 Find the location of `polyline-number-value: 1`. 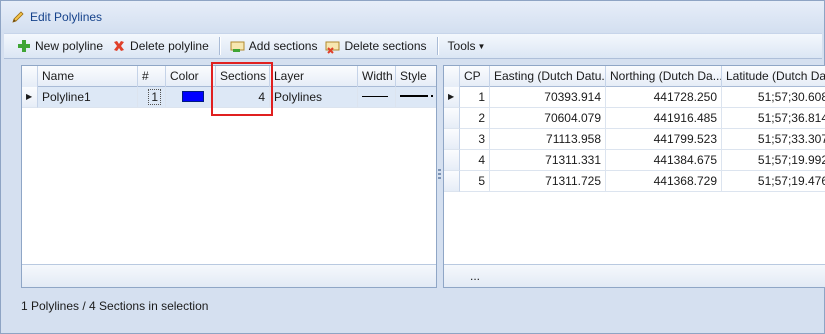

polyline-number-value: 1 is located at coordinates (154, 97).